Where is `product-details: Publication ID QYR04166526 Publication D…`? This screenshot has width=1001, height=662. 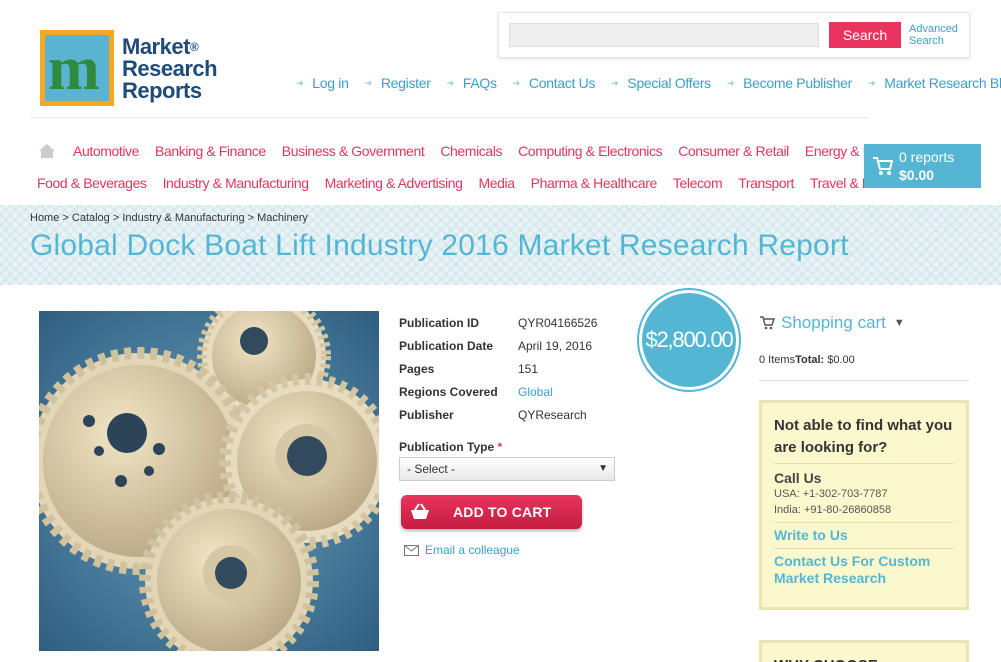
product-details: Publication ID QYR04166526 Publication D… is located at coordinates (498, 368).